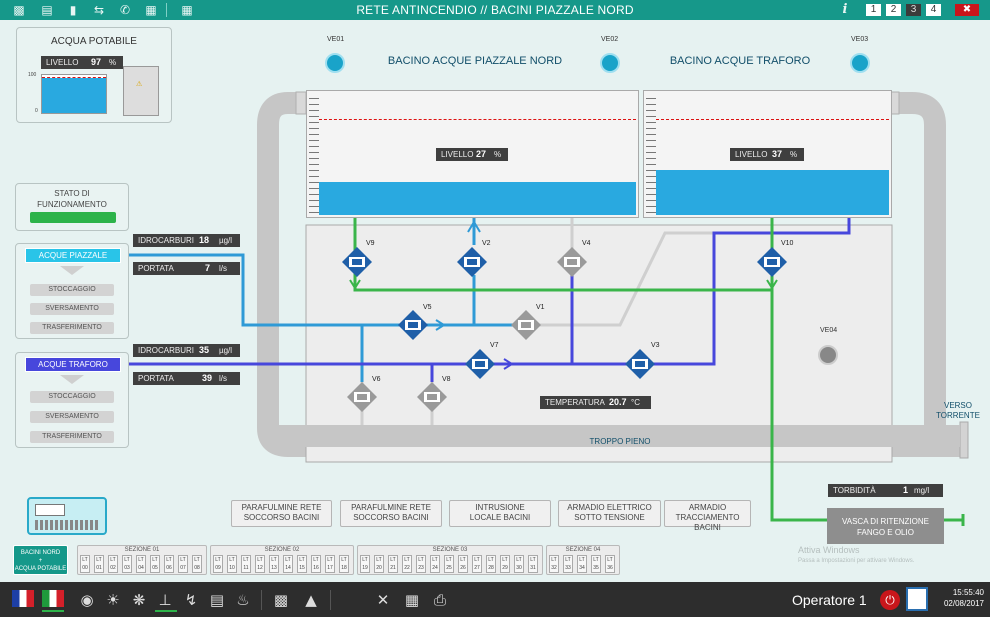 The image size is (990, 617). I want to click on lt-sensor-button: LT 02, so click(113, 564).